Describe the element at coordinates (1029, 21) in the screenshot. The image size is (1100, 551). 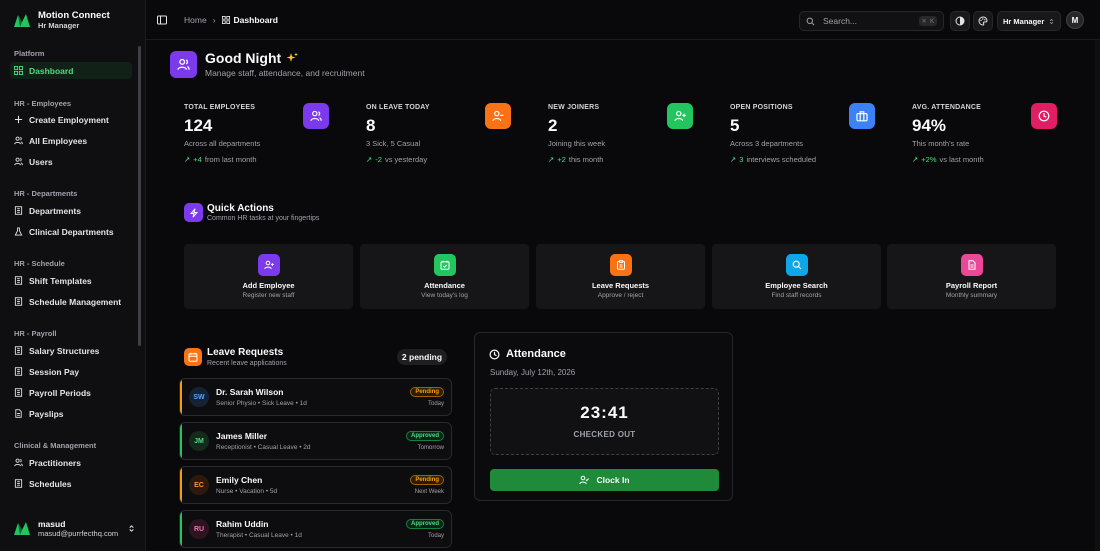
I see `role-select: Hr Manager` at that location.